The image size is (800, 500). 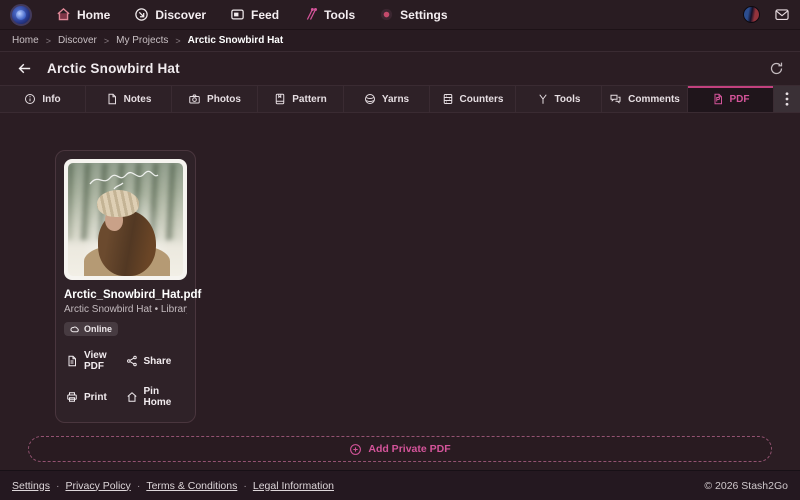 I want to click on tab-pattern: Pattern, so click(x=301, y=99).